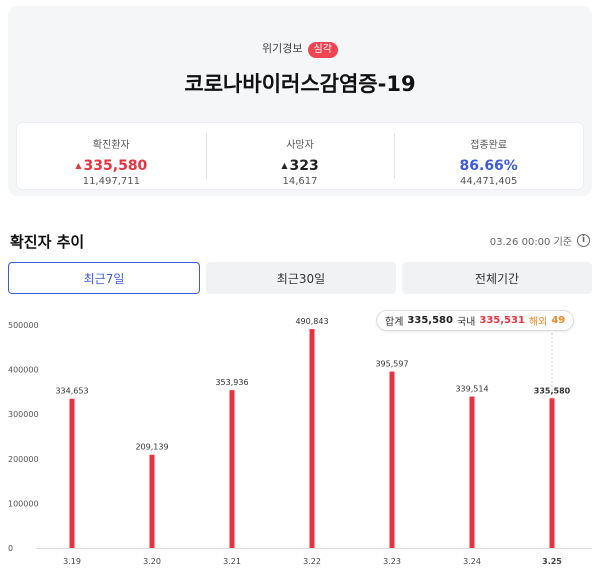 This screenshot has width=600, height=570. What do you see at coordinates (23, 459) in the screenshot?
I see `y-tick-label: 200000` at bounding box center [23, 459].